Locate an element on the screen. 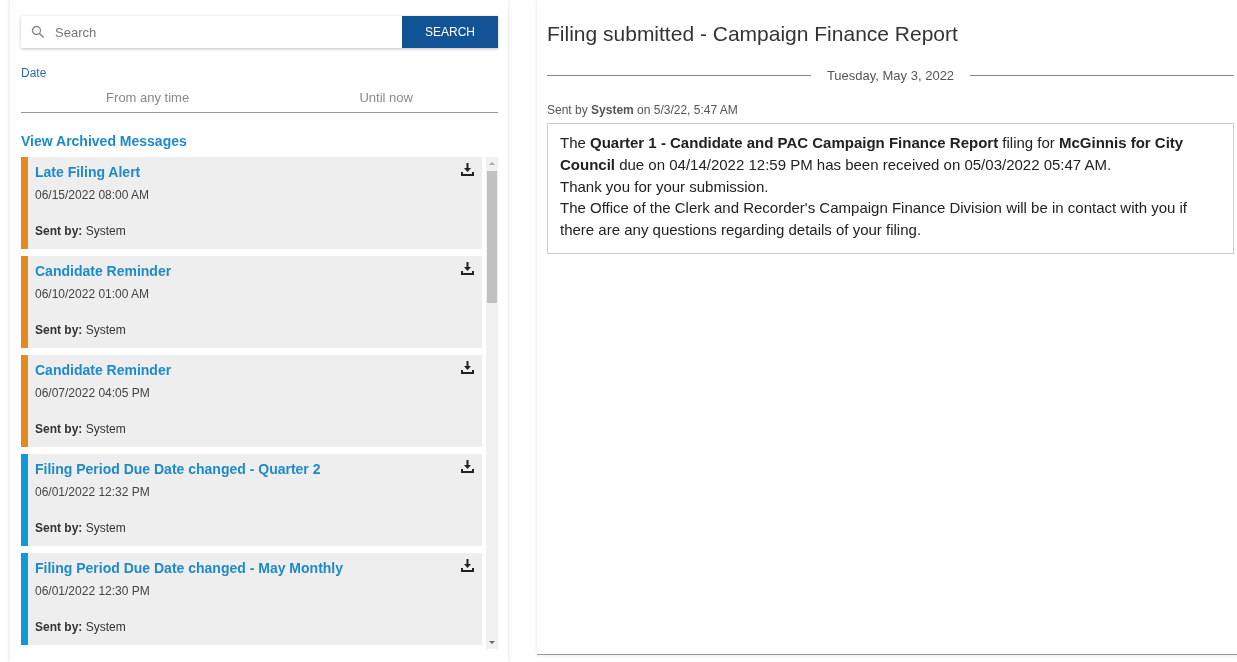 Image resolution: width=1237 pixels, height=662 pixels. message-title: Filing submitted - Campaign Finance Report is located at coordinates (753, 34).